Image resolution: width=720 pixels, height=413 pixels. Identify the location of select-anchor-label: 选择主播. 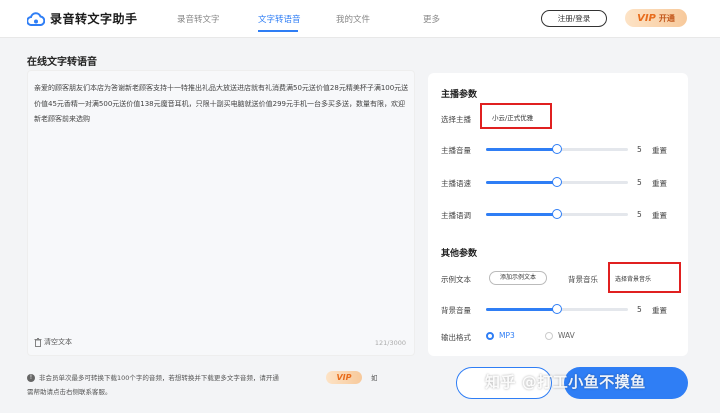
(456, 119).